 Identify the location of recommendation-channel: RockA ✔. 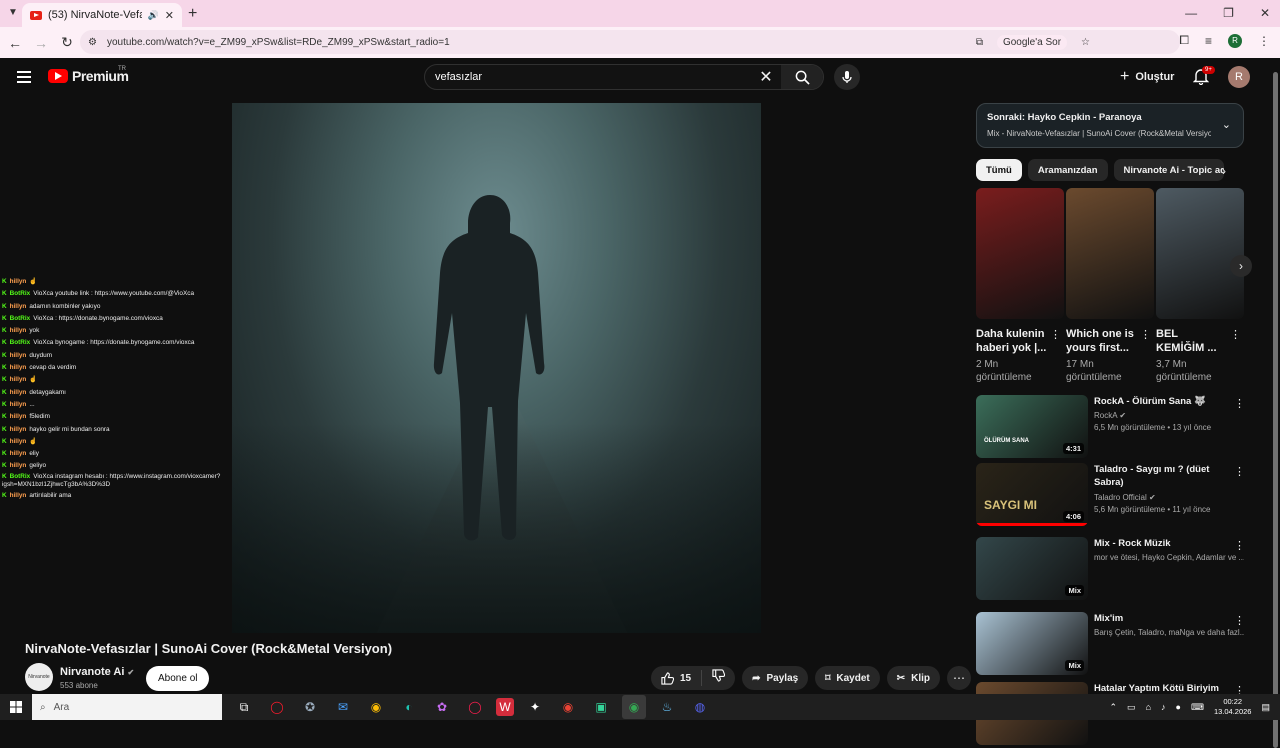
(1169, 415).